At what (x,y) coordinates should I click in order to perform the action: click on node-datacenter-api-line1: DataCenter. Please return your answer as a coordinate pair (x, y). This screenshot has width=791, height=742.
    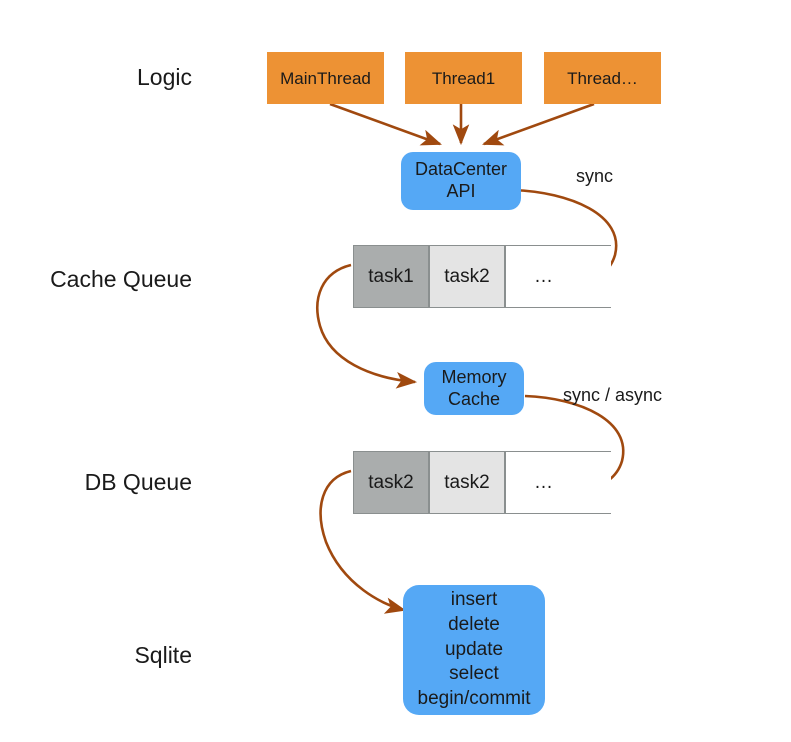
    Looking at the image, I should click on (461, 169).